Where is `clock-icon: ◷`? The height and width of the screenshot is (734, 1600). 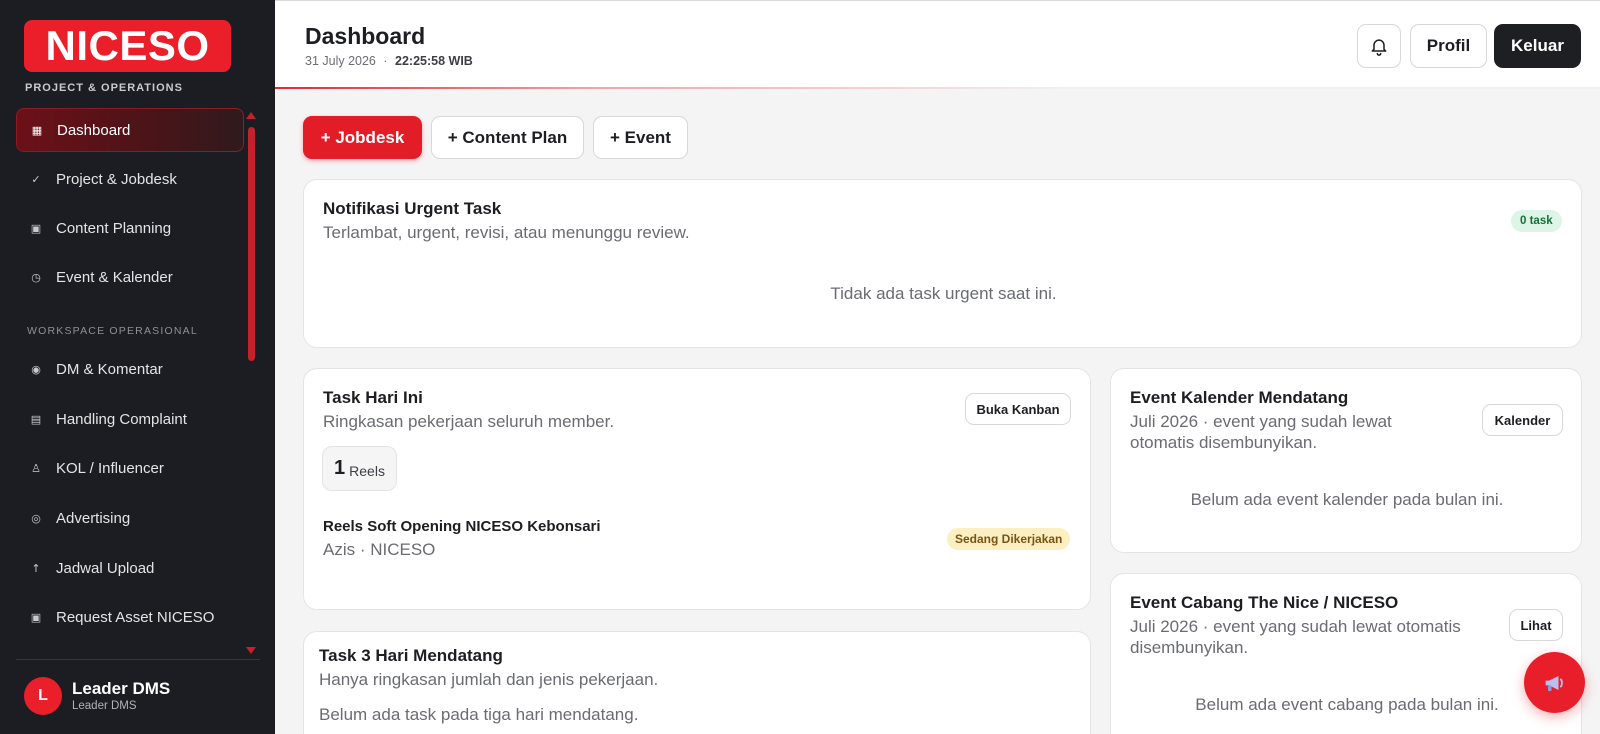
clock-icon: ◷ is located at coordinates (36, 277).